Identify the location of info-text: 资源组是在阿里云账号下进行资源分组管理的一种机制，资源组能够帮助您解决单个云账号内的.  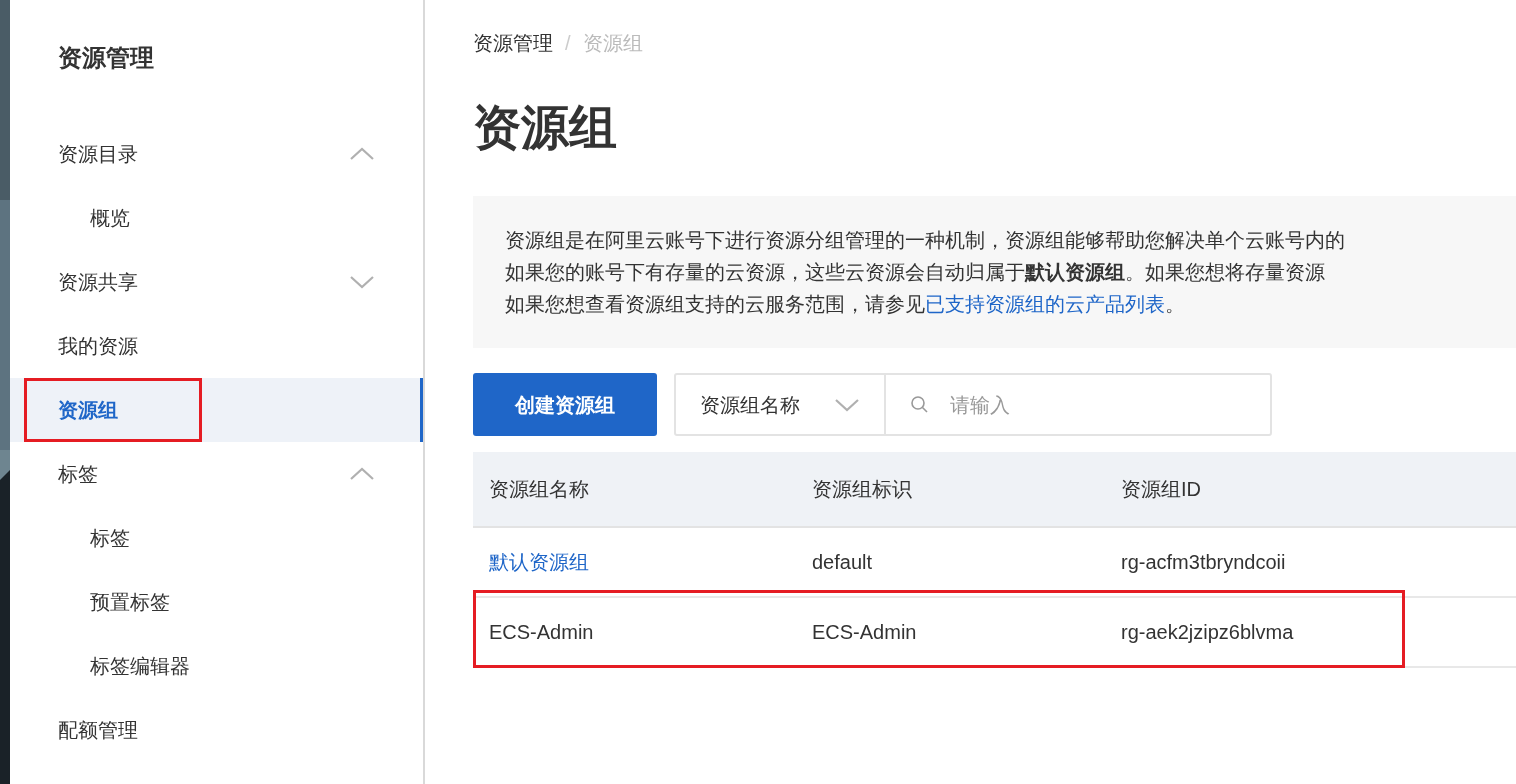
(925, 240).